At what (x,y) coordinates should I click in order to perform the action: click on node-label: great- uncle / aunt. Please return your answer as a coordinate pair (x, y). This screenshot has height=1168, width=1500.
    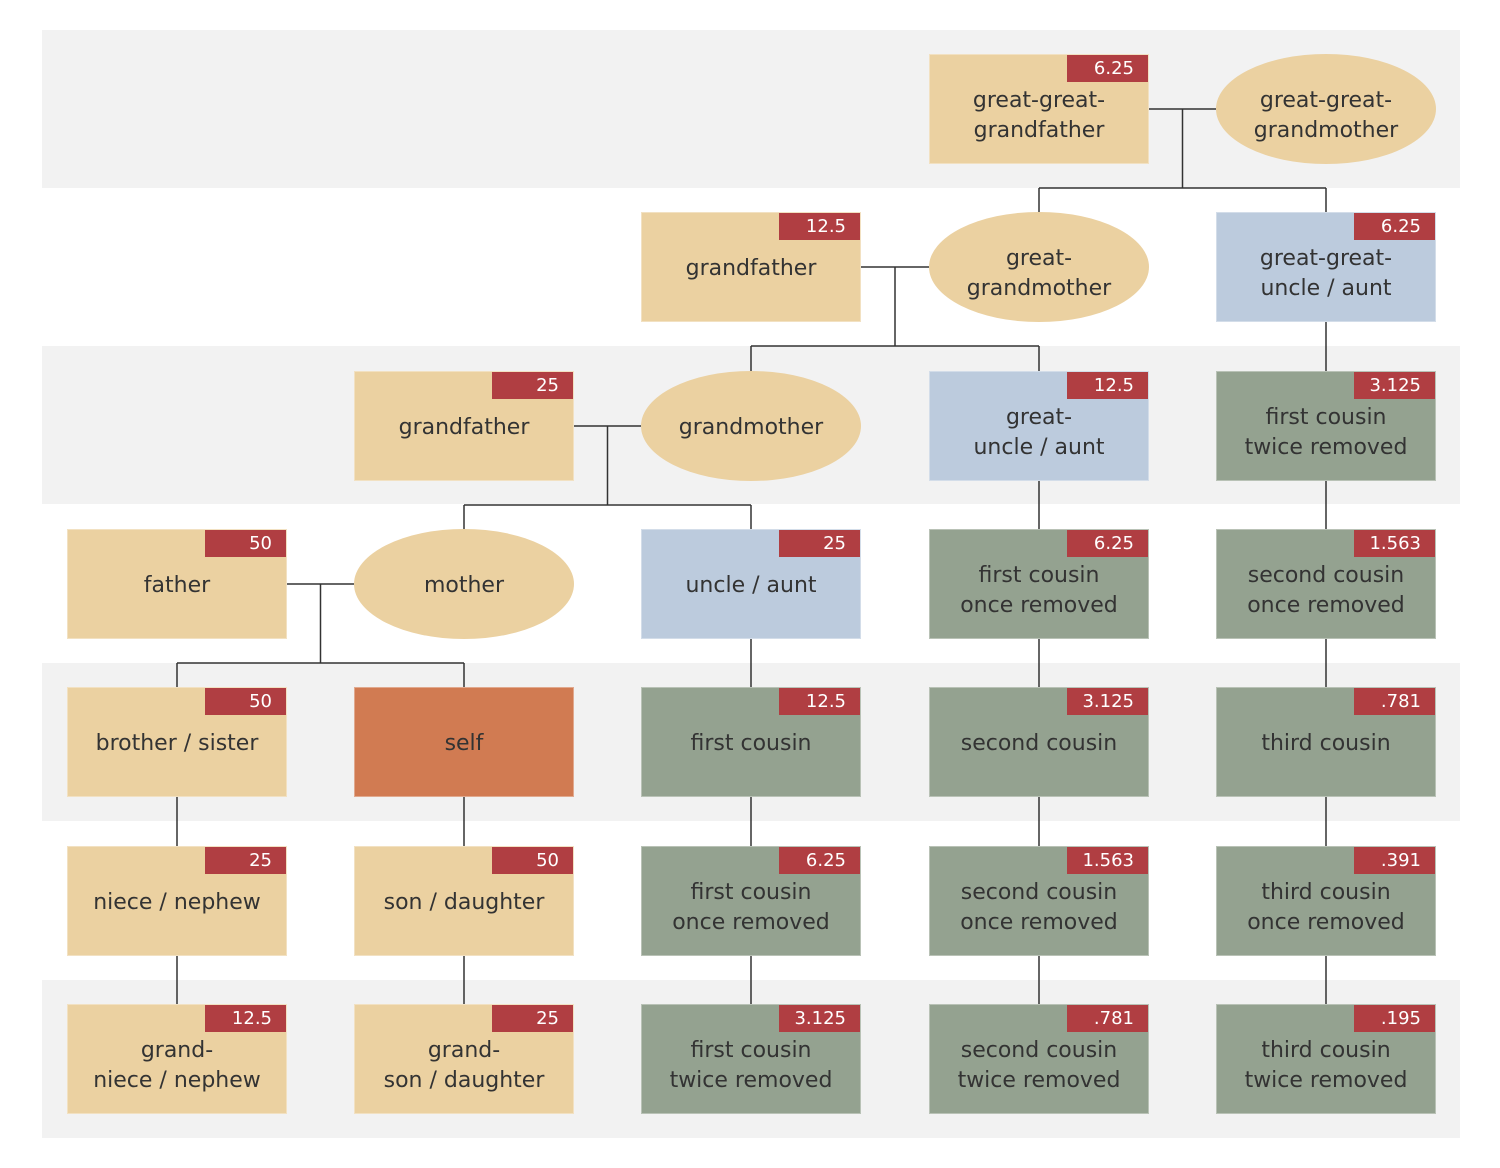
    Looking at the image, I should click on (1039, 432).